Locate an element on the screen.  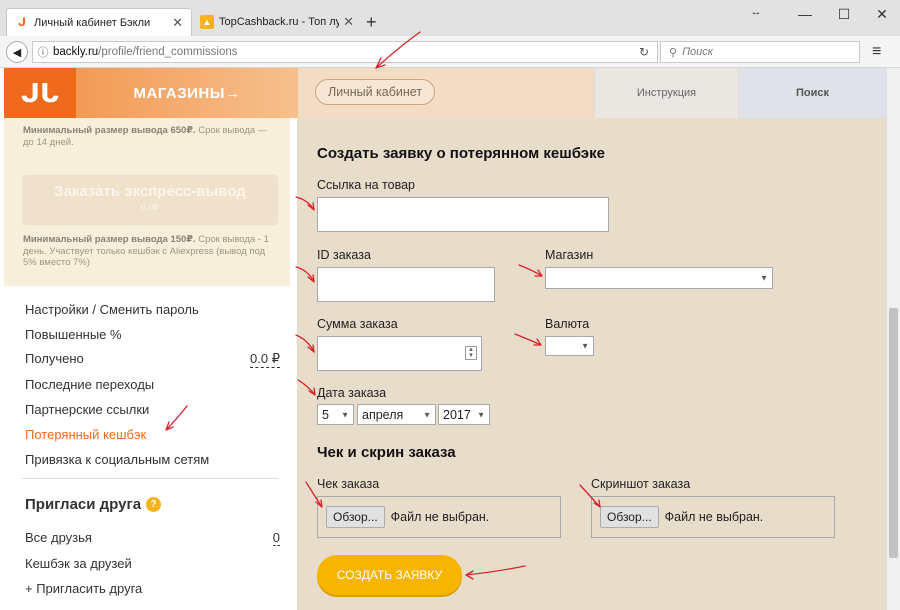
sidebar-item-social-binding: Привязка к социальным сетям is located at coordinates (117, 459).